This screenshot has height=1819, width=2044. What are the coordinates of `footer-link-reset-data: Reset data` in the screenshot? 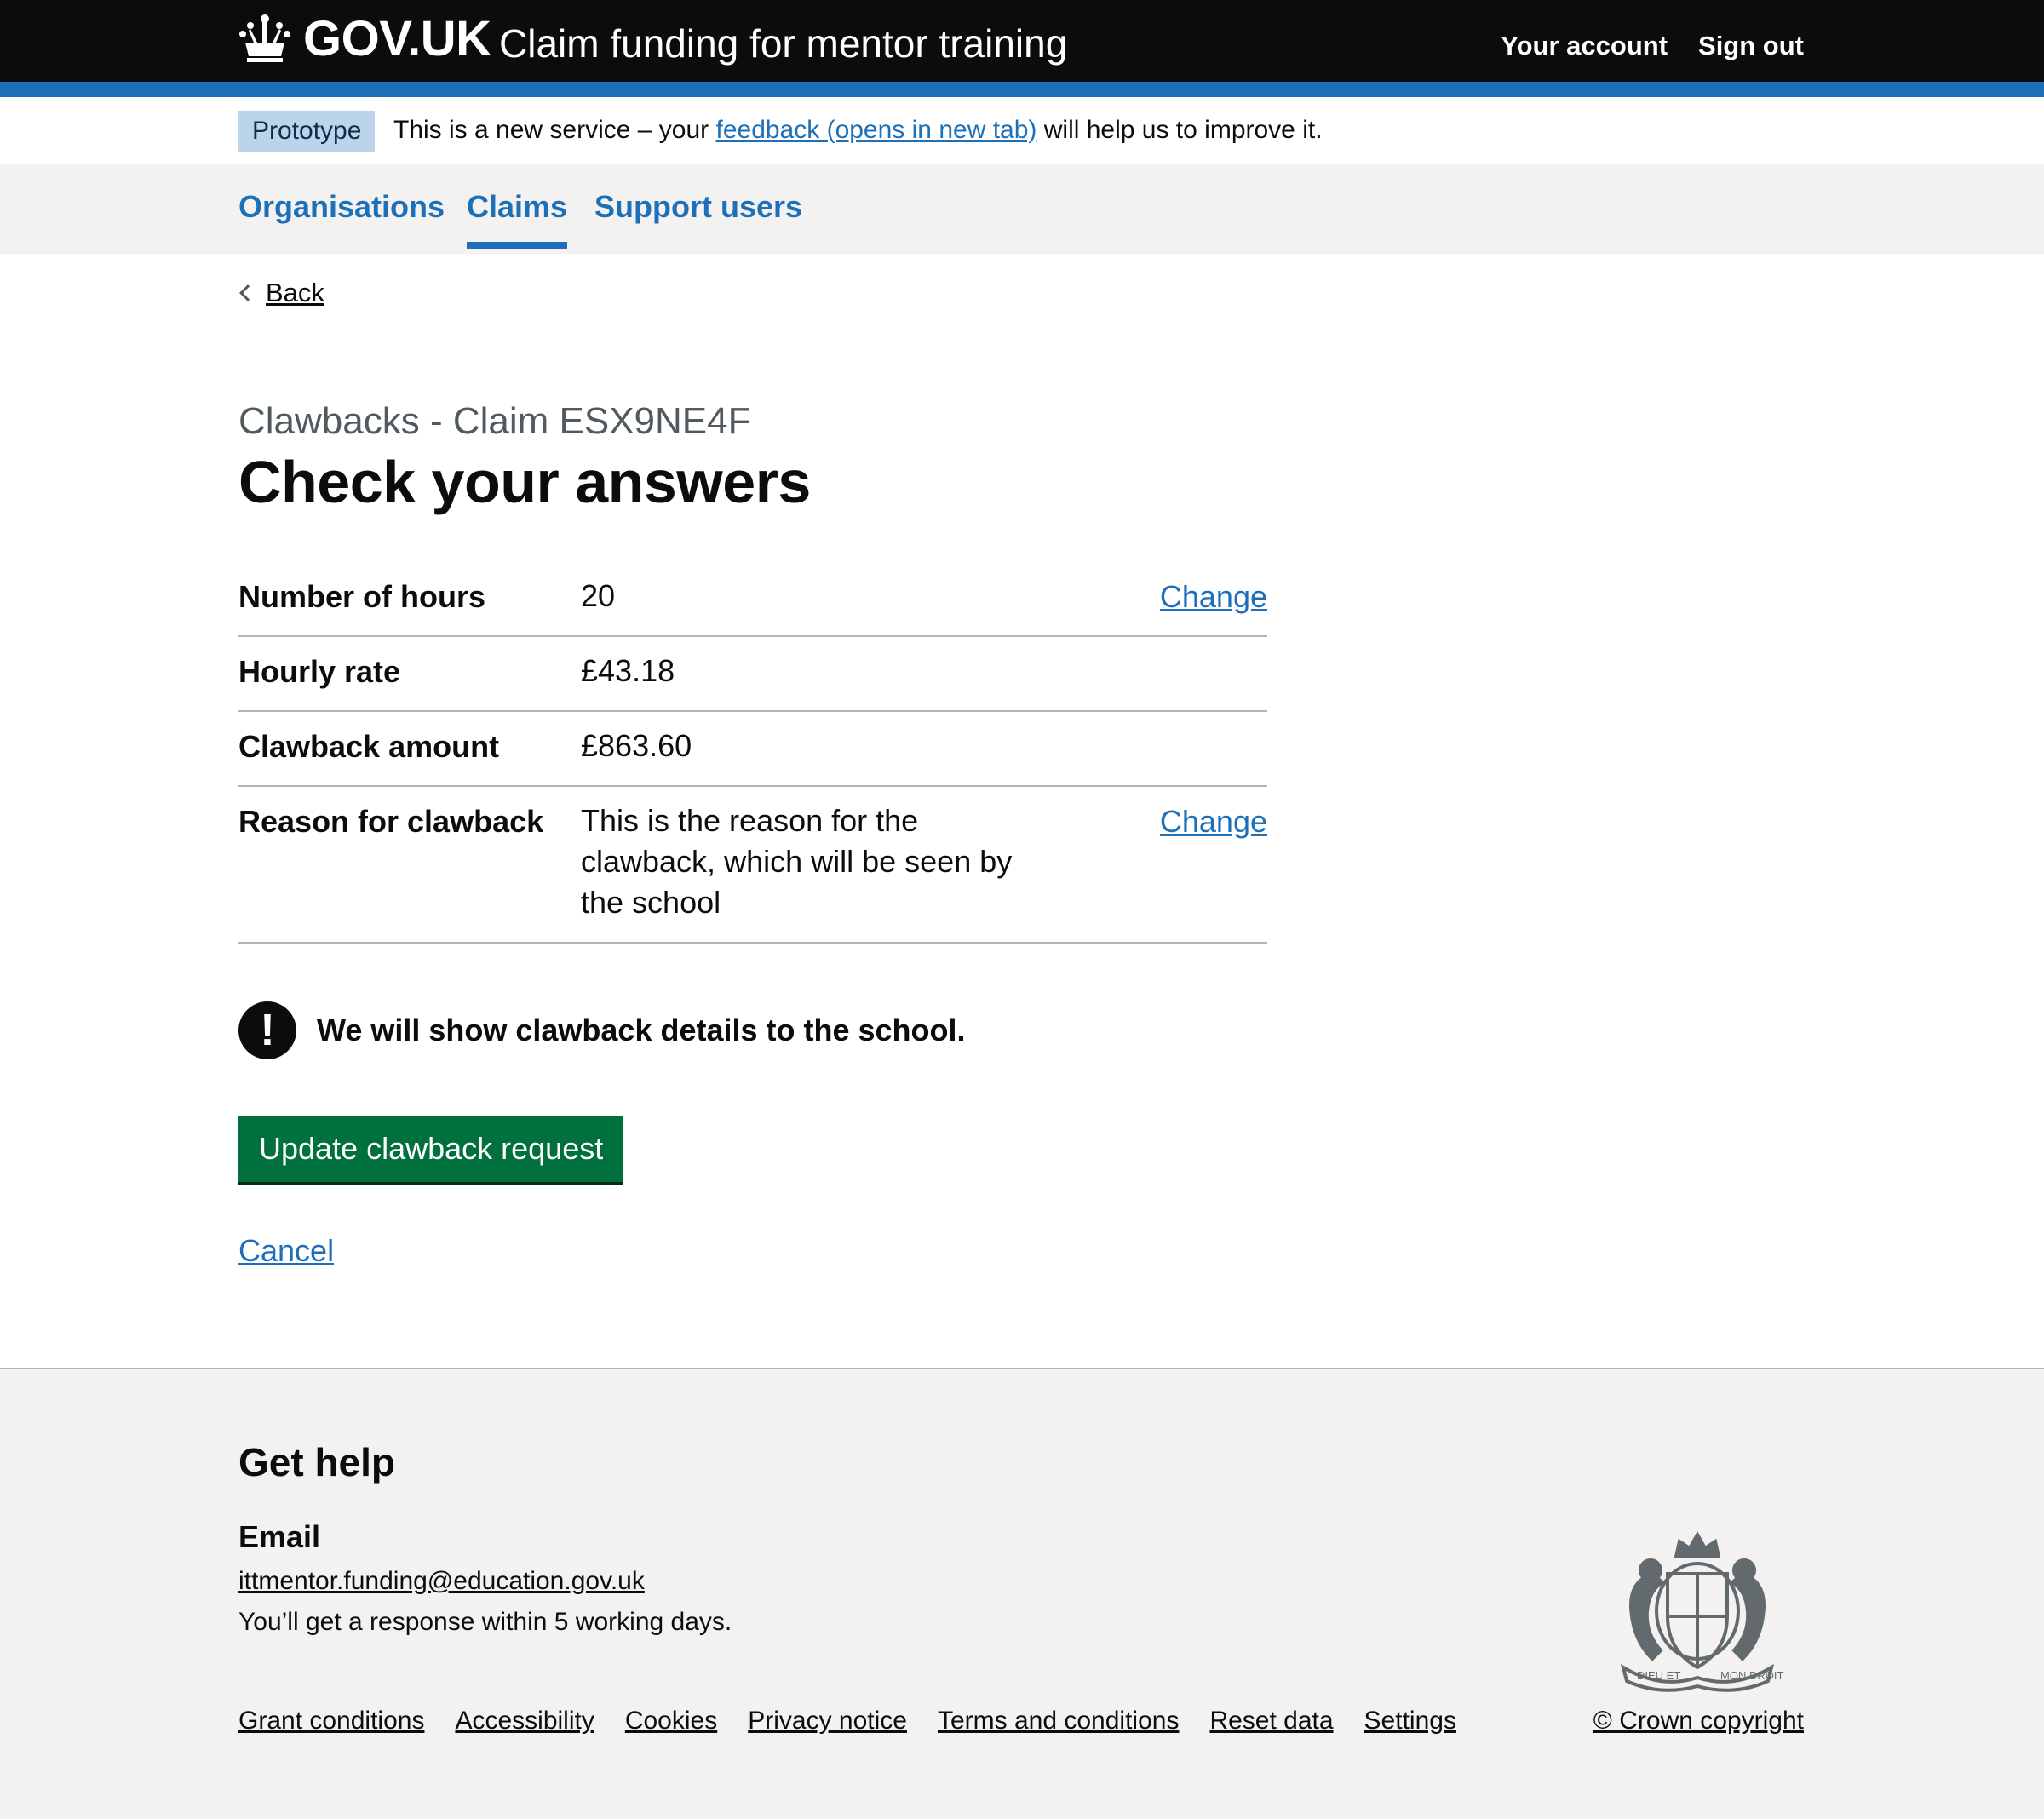 It's located at (1271, 1722).